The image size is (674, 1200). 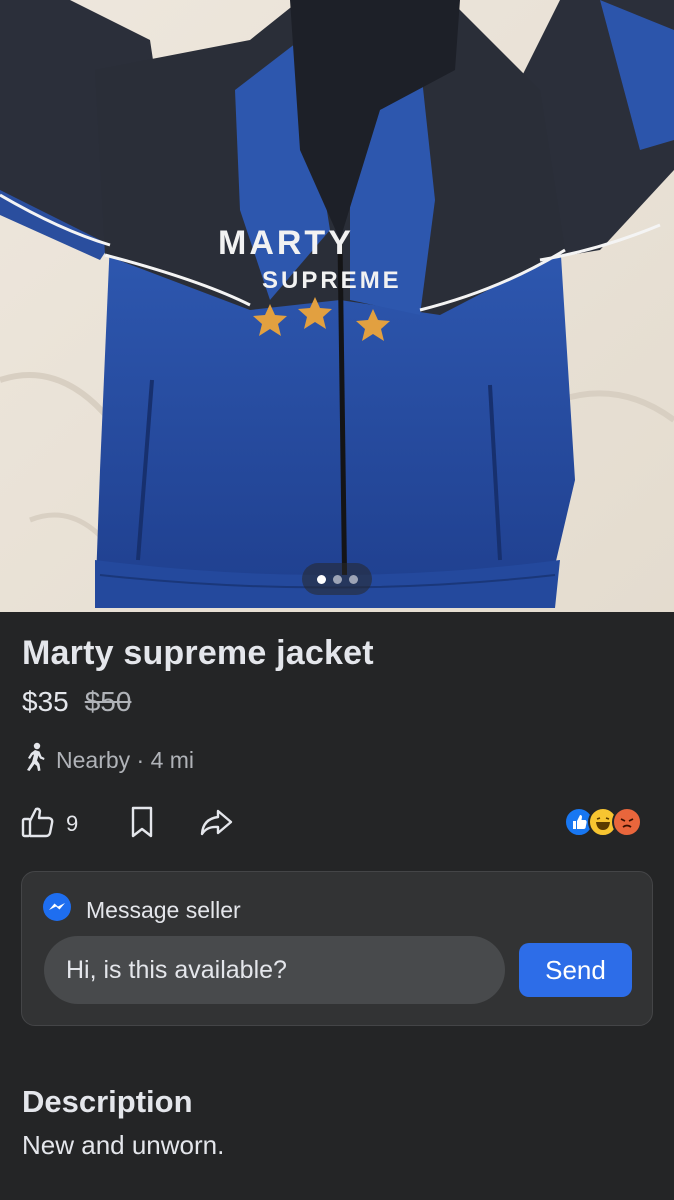 What do you see at coordinates (45, 701) in the screenshot?
I see `current-price: $35` at bounding box center [45, 701].